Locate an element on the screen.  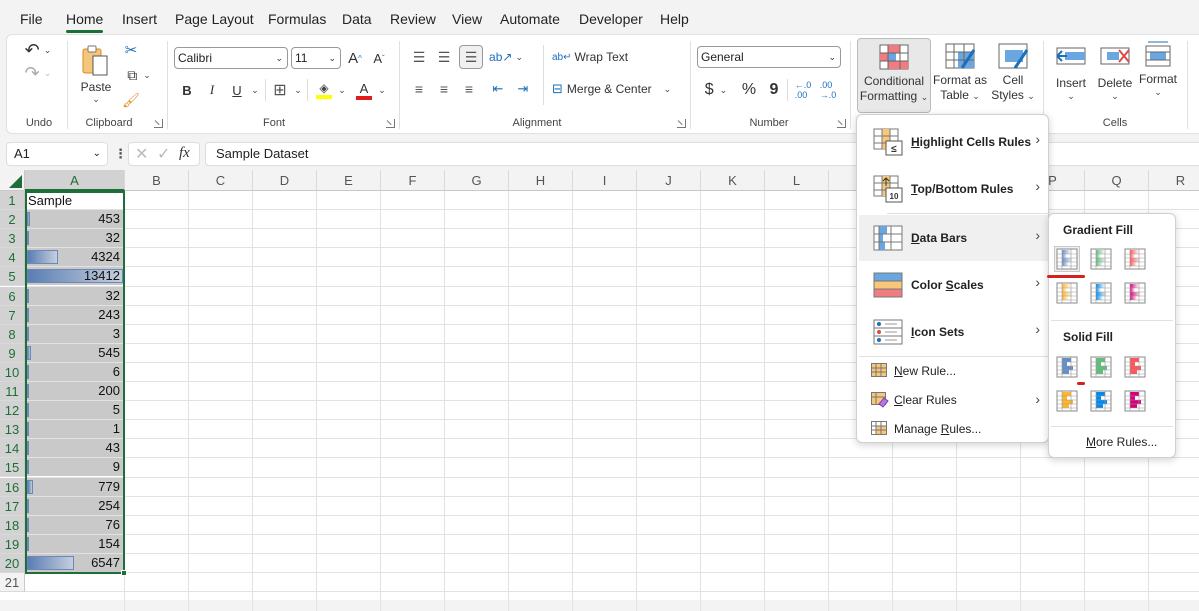
cell-a6: 32 is located at coordinates (75, 295).